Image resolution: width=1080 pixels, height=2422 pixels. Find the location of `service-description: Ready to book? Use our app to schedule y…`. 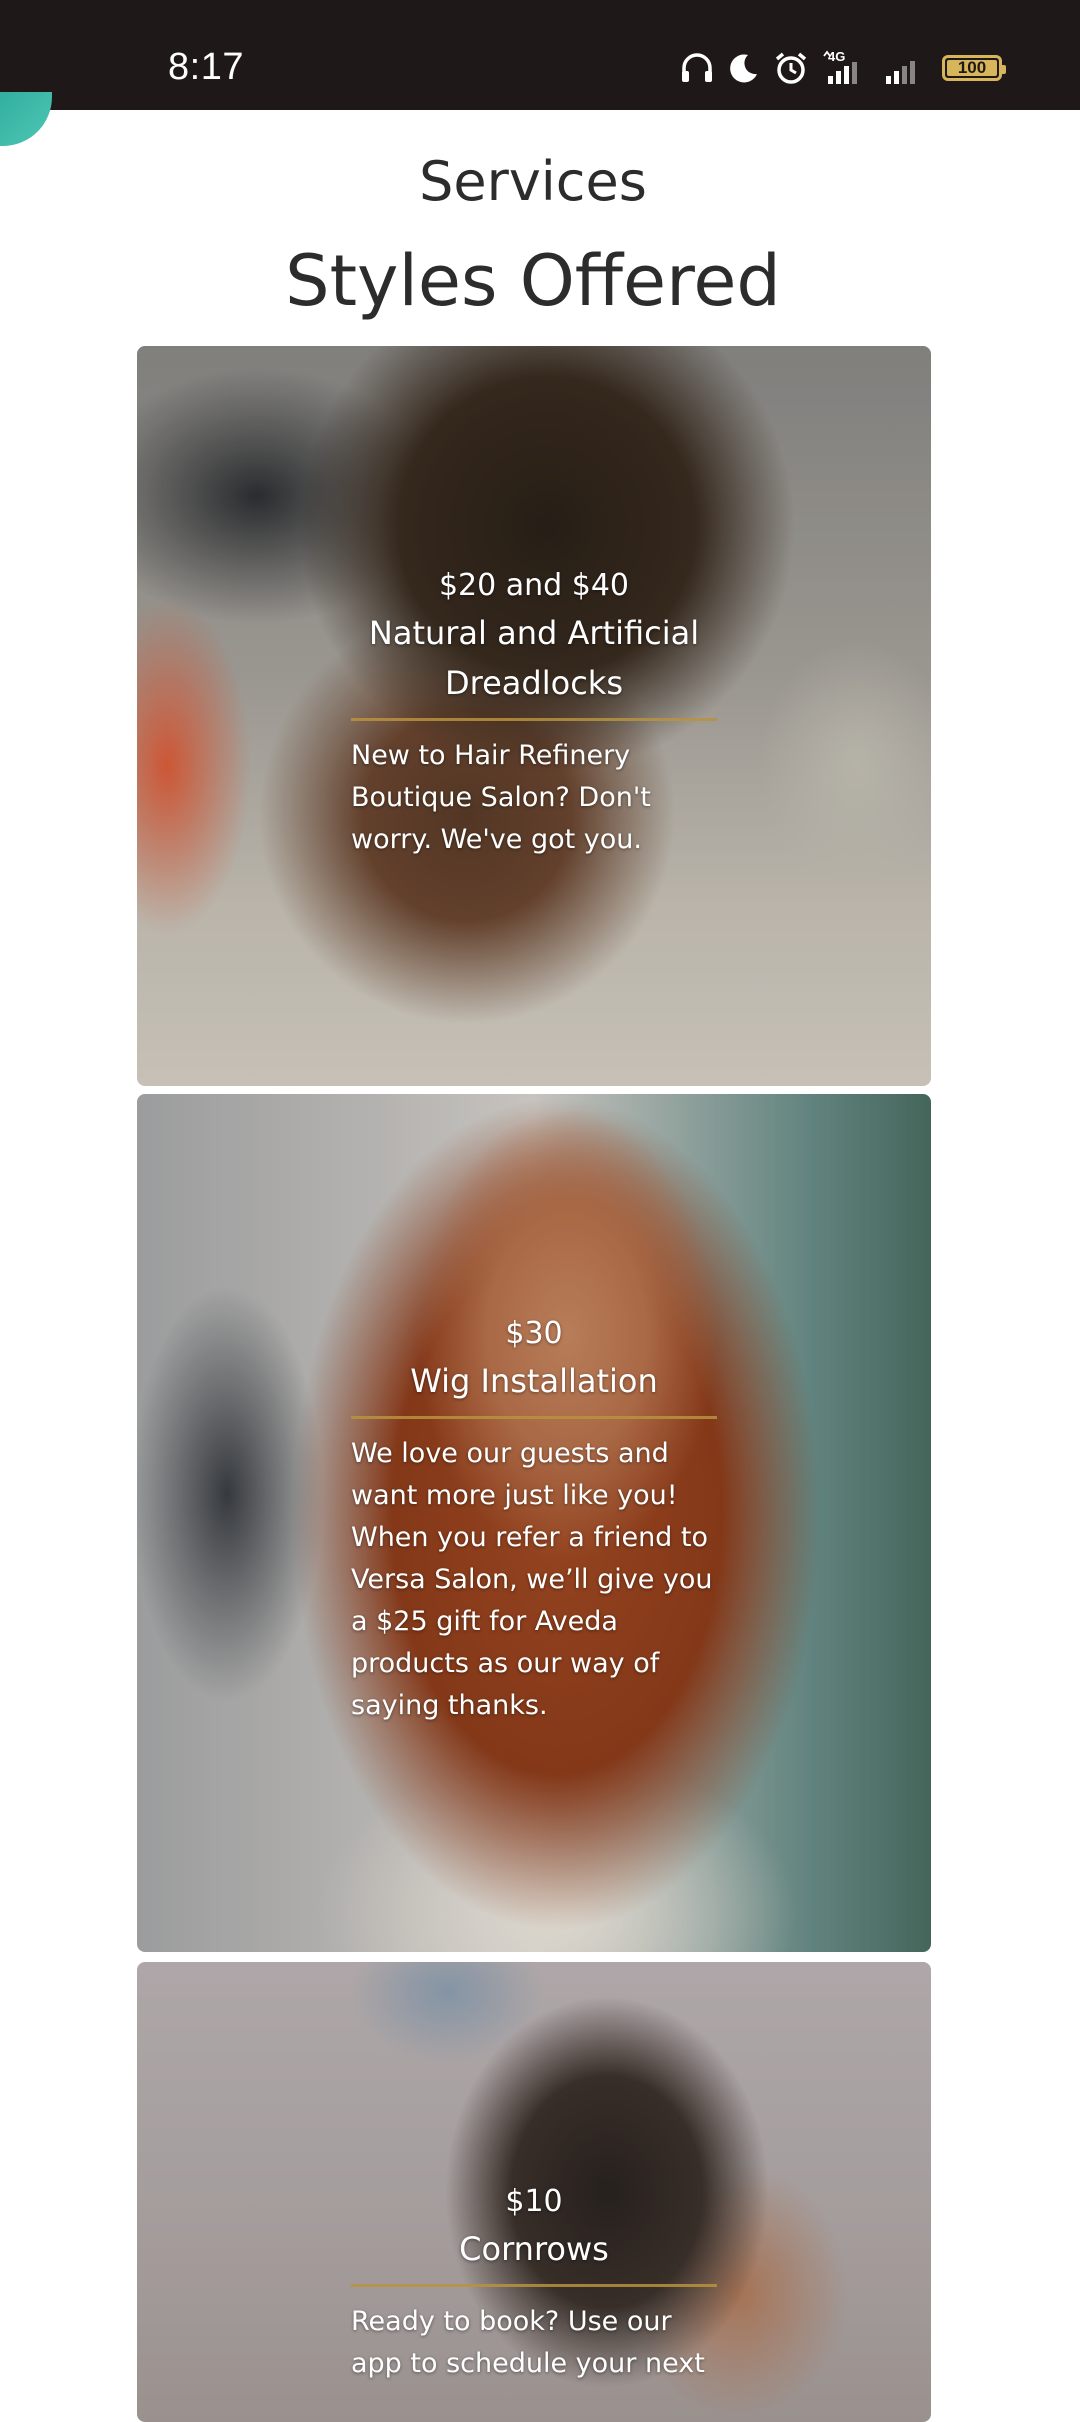

service-description: Ready to book? Use our app to schedule y… is located at coordinates (528, 2342).